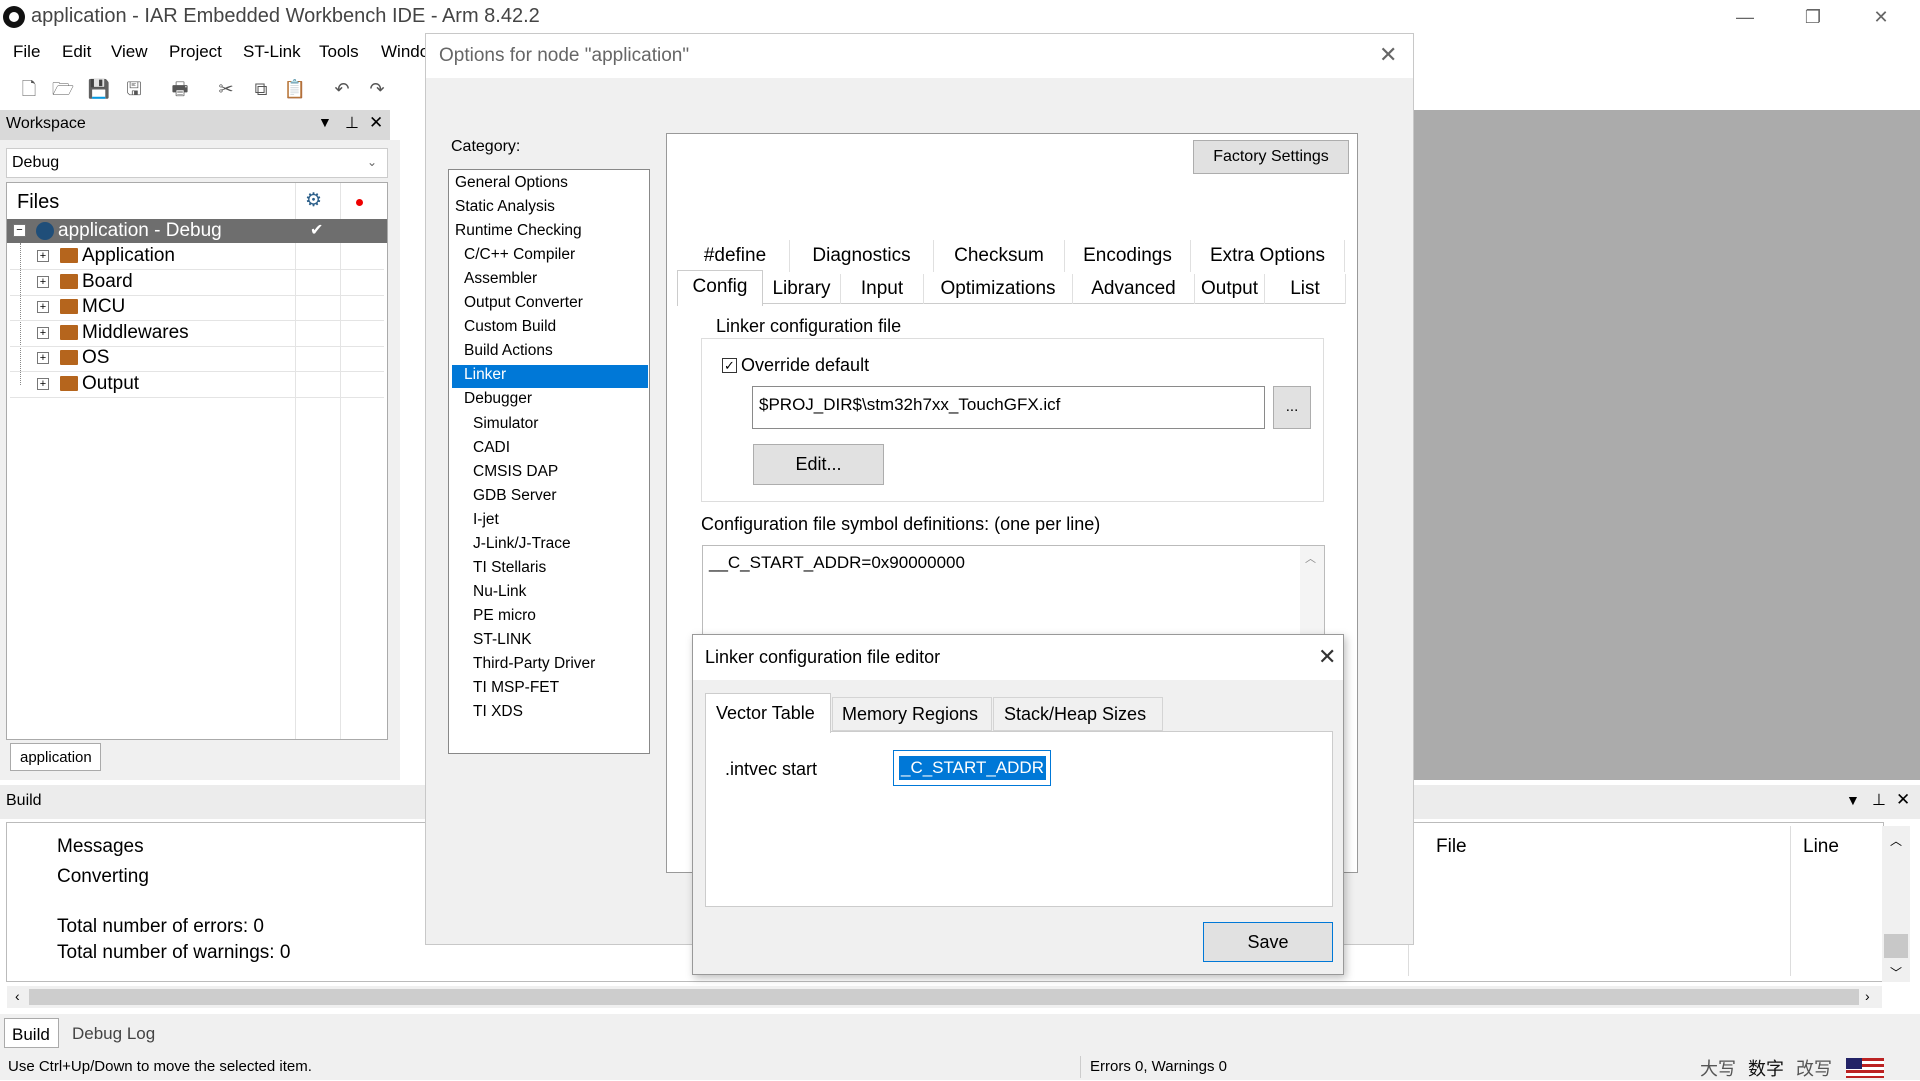 The image size is (1920, 1081). Describe the element at coordinates (491, 448) in the screenshot. I see `category-item: CADI` at that location.